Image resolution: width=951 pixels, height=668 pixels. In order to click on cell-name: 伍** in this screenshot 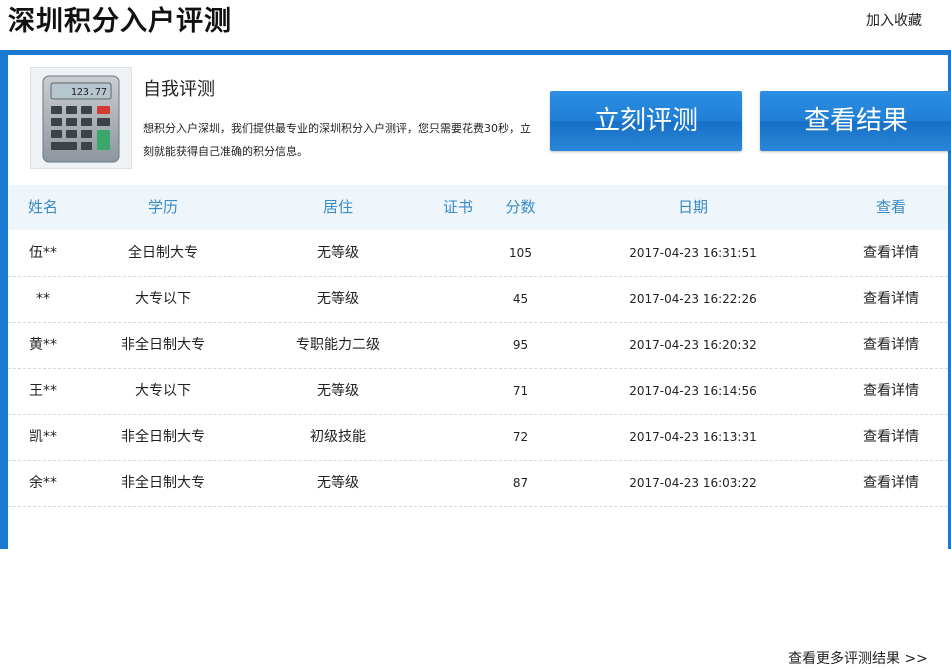, I will do `click(43, 253)`.